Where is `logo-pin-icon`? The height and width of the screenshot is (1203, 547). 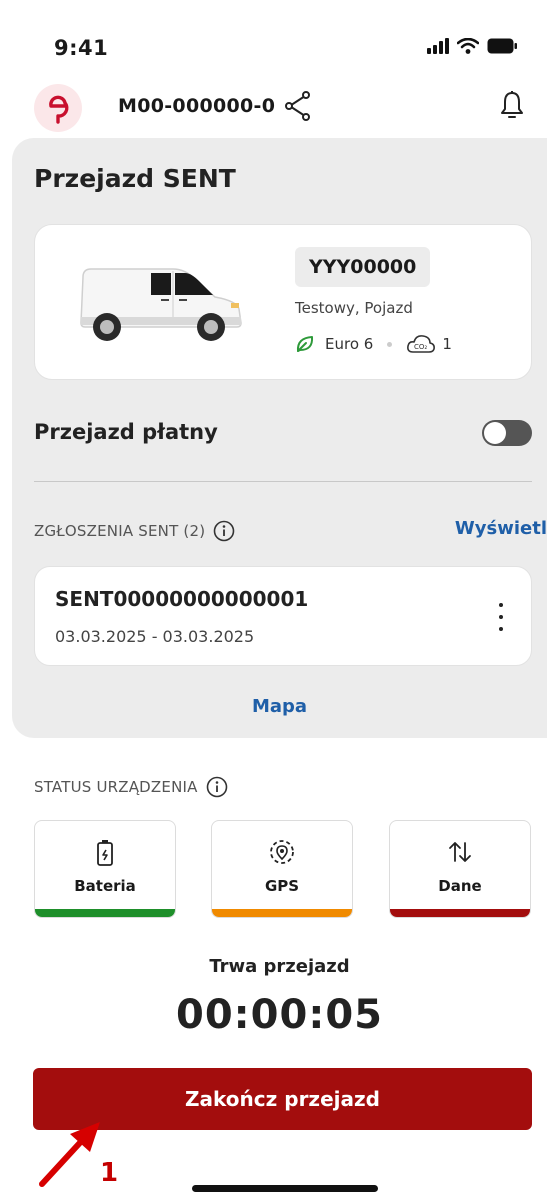
logo-pin-icon is located at coordinates (59, 109).